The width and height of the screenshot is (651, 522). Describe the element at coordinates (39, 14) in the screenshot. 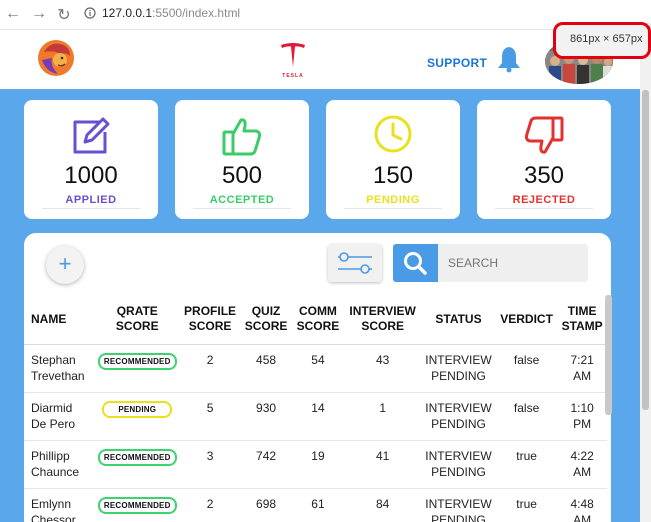

I see `forward-icon: →` at that location.